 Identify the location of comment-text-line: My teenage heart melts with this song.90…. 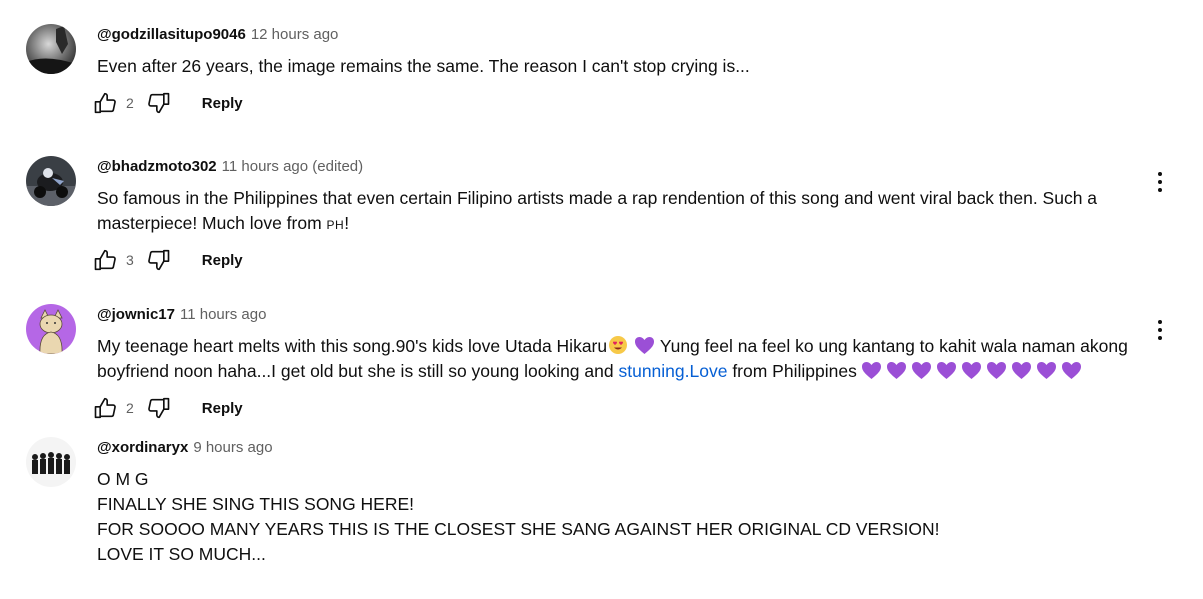
(617, 346).